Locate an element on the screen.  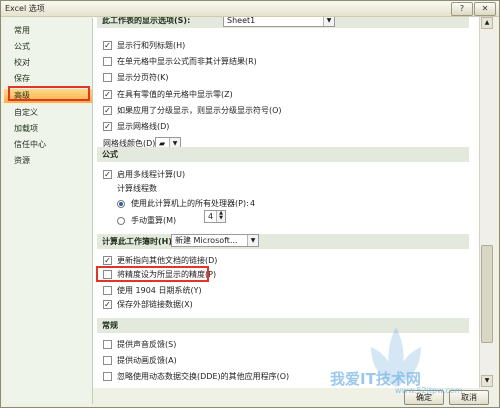
close-button: ✕ is located at coordinates (485, 9).